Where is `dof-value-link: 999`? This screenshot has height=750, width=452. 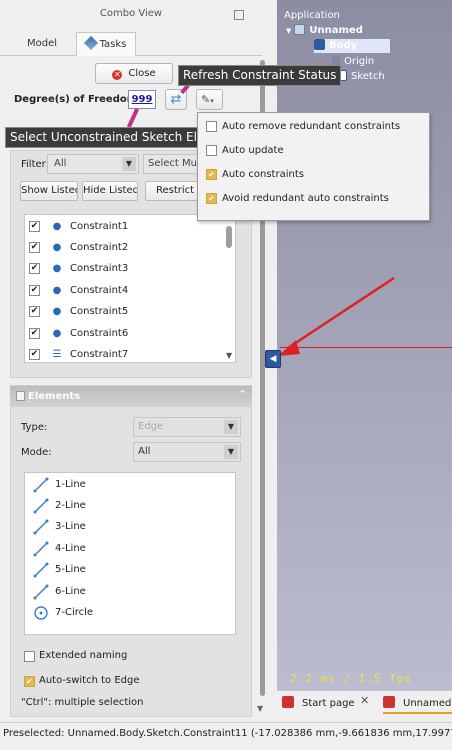 dof-value-link: 999 is located at coordinates (142, 99).